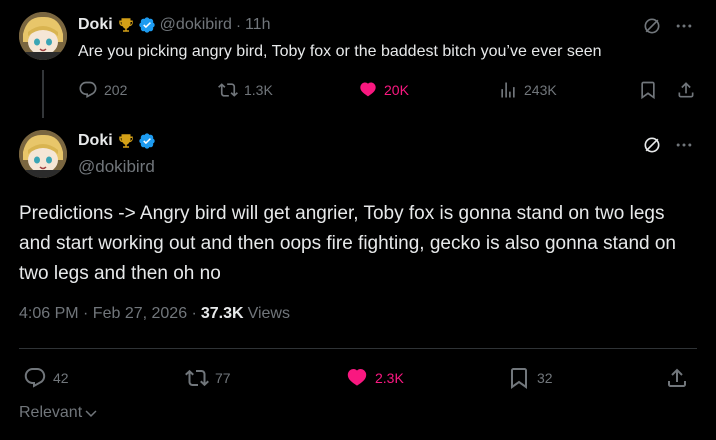  What do you see at coordinates (258, 90) in the screenshot?
I see `repost-count: 1.3K` at bounding box center [258, 90].